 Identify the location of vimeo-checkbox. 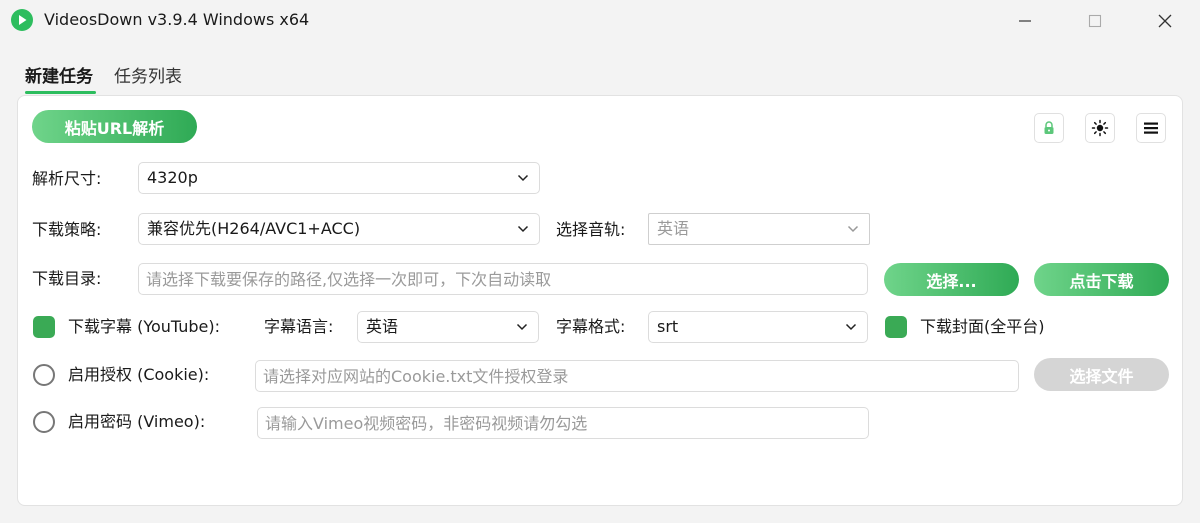
(44, 422).